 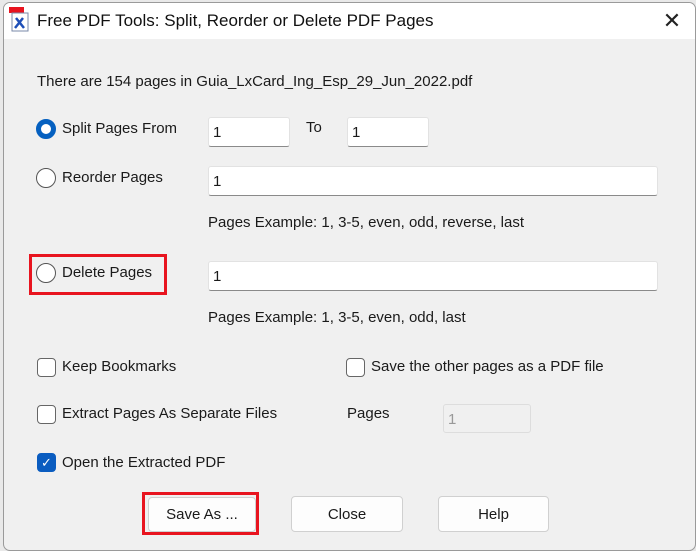 I want to click on save-other-pages-label: Save the other pages as a PDF file, so click(x=487, y=366).